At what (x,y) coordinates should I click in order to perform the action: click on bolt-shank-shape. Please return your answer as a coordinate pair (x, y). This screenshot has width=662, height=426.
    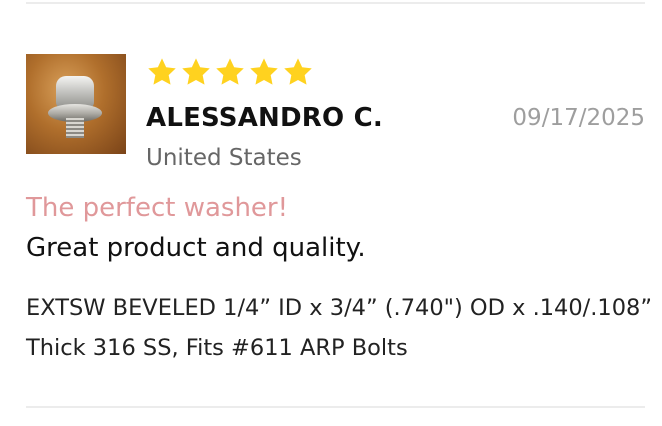
    Looking at the image, I should click on (75, 128).